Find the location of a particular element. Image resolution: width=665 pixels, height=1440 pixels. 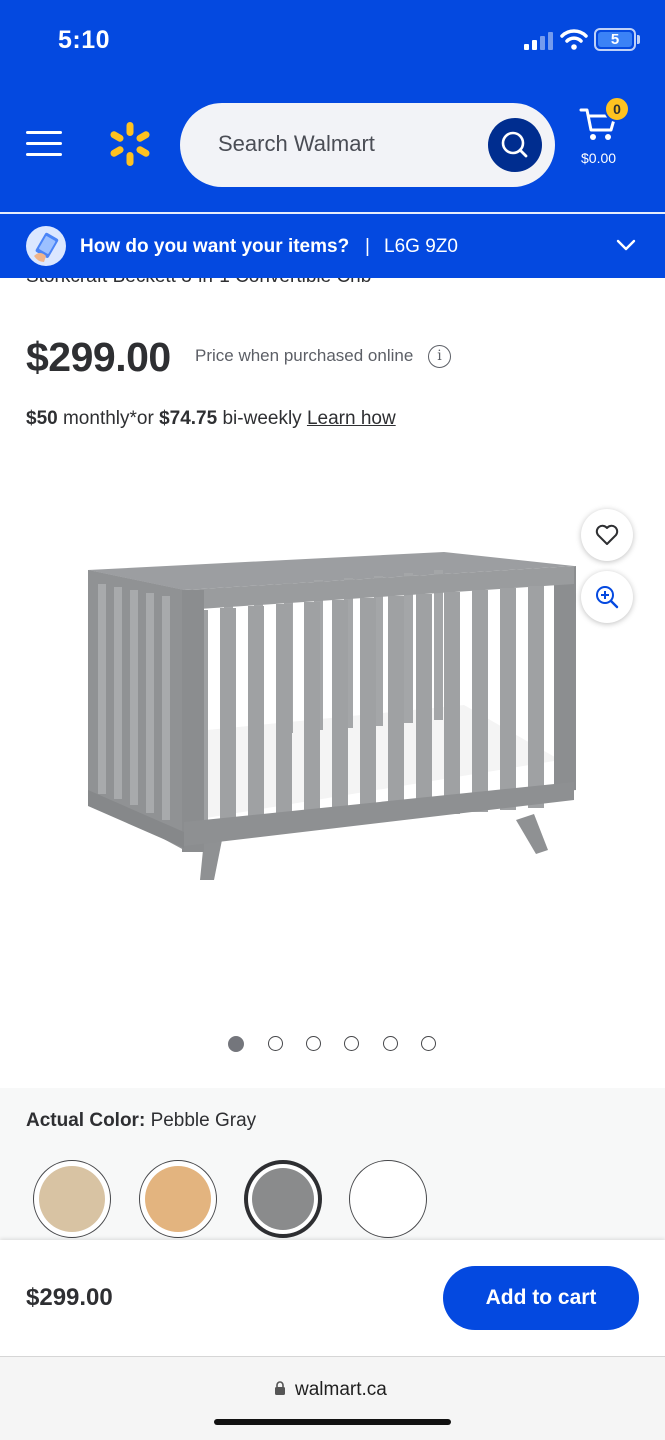

zoom-in-icon is located at coordinates (607, 597).